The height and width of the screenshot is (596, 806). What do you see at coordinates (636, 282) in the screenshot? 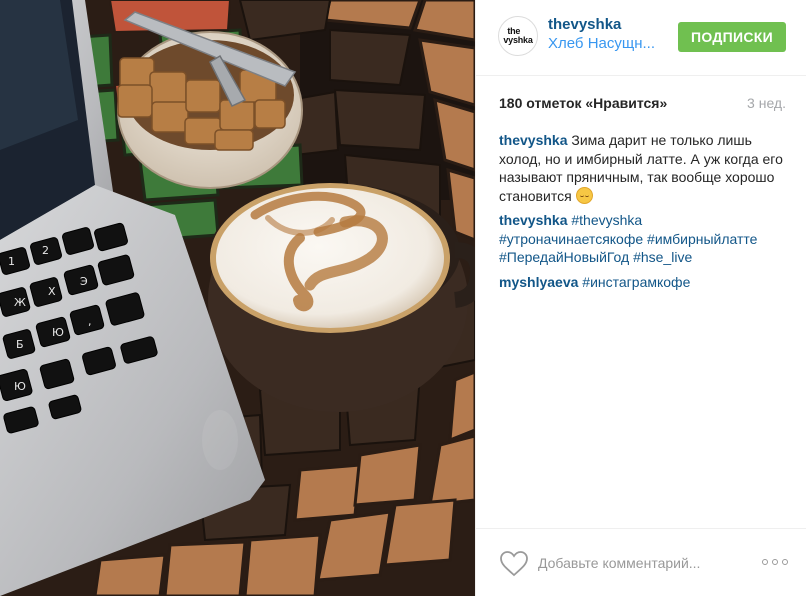
I see `hashtag-link: #инстаграмкофе` at bounding box center [636, 282].